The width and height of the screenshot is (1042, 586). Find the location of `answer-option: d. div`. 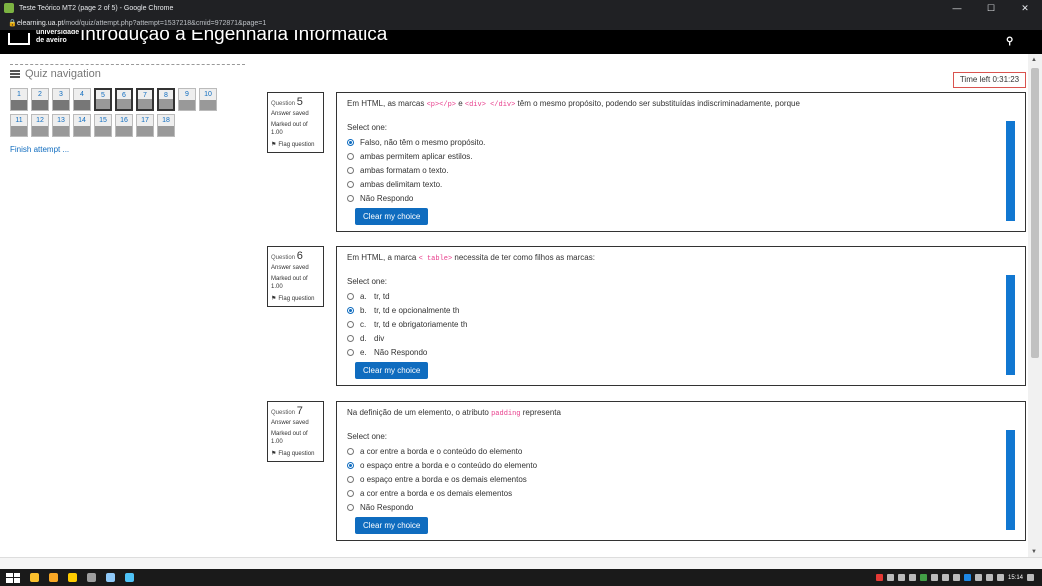

answer-option: d. div is located at coordinates (681, 338).